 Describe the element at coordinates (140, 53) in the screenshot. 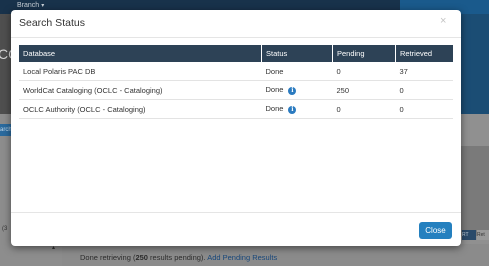

I see `column-header-database: Database` at that location.